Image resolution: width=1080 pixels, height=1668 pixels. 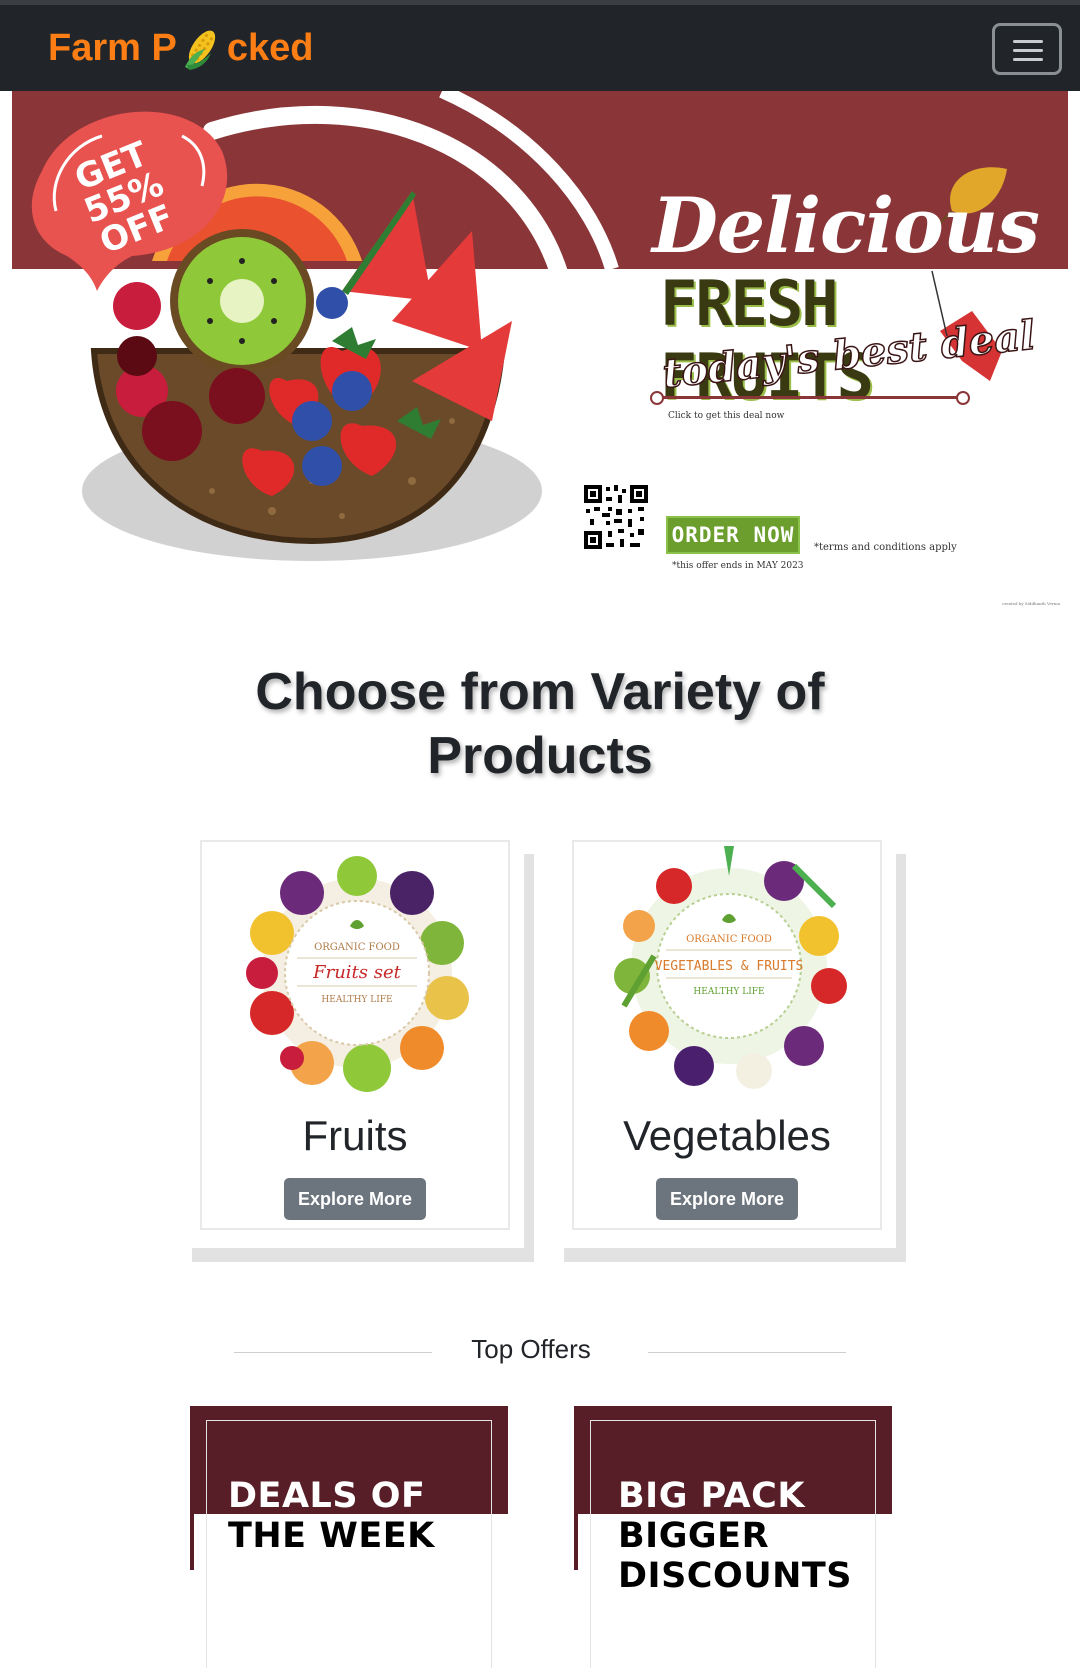 I want to click on offer-1-text: DEALS OF THE WEEK, so click(x=331, y=1516).